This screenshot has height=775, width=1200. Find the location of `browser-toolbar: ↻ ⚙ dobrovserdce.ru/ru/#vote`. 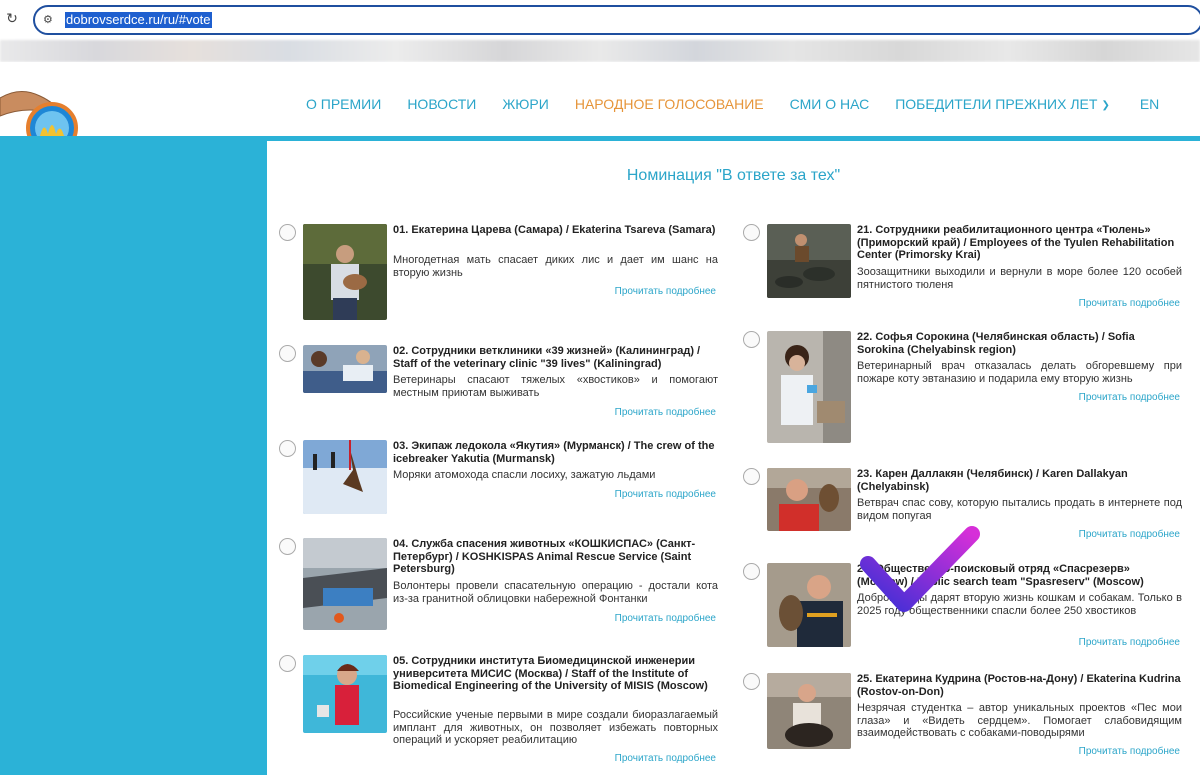

browser-toolbar: ↻ ⚙ dobrovserdce.ru/ru/#vote is located at coordinates (600, 20).